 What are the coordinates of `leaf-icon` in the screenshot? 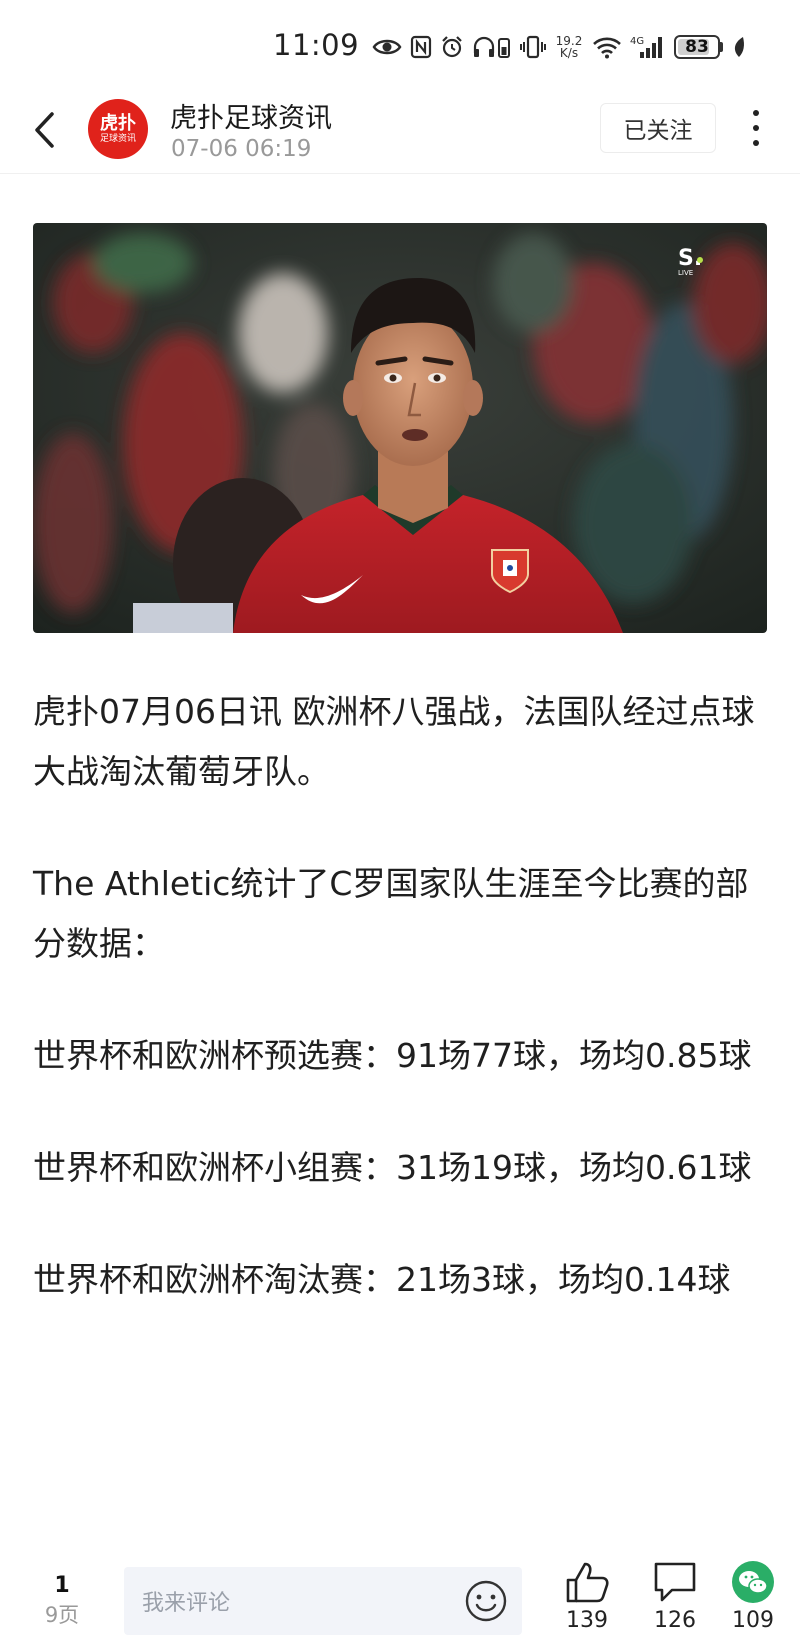 It's located at (739, 47).